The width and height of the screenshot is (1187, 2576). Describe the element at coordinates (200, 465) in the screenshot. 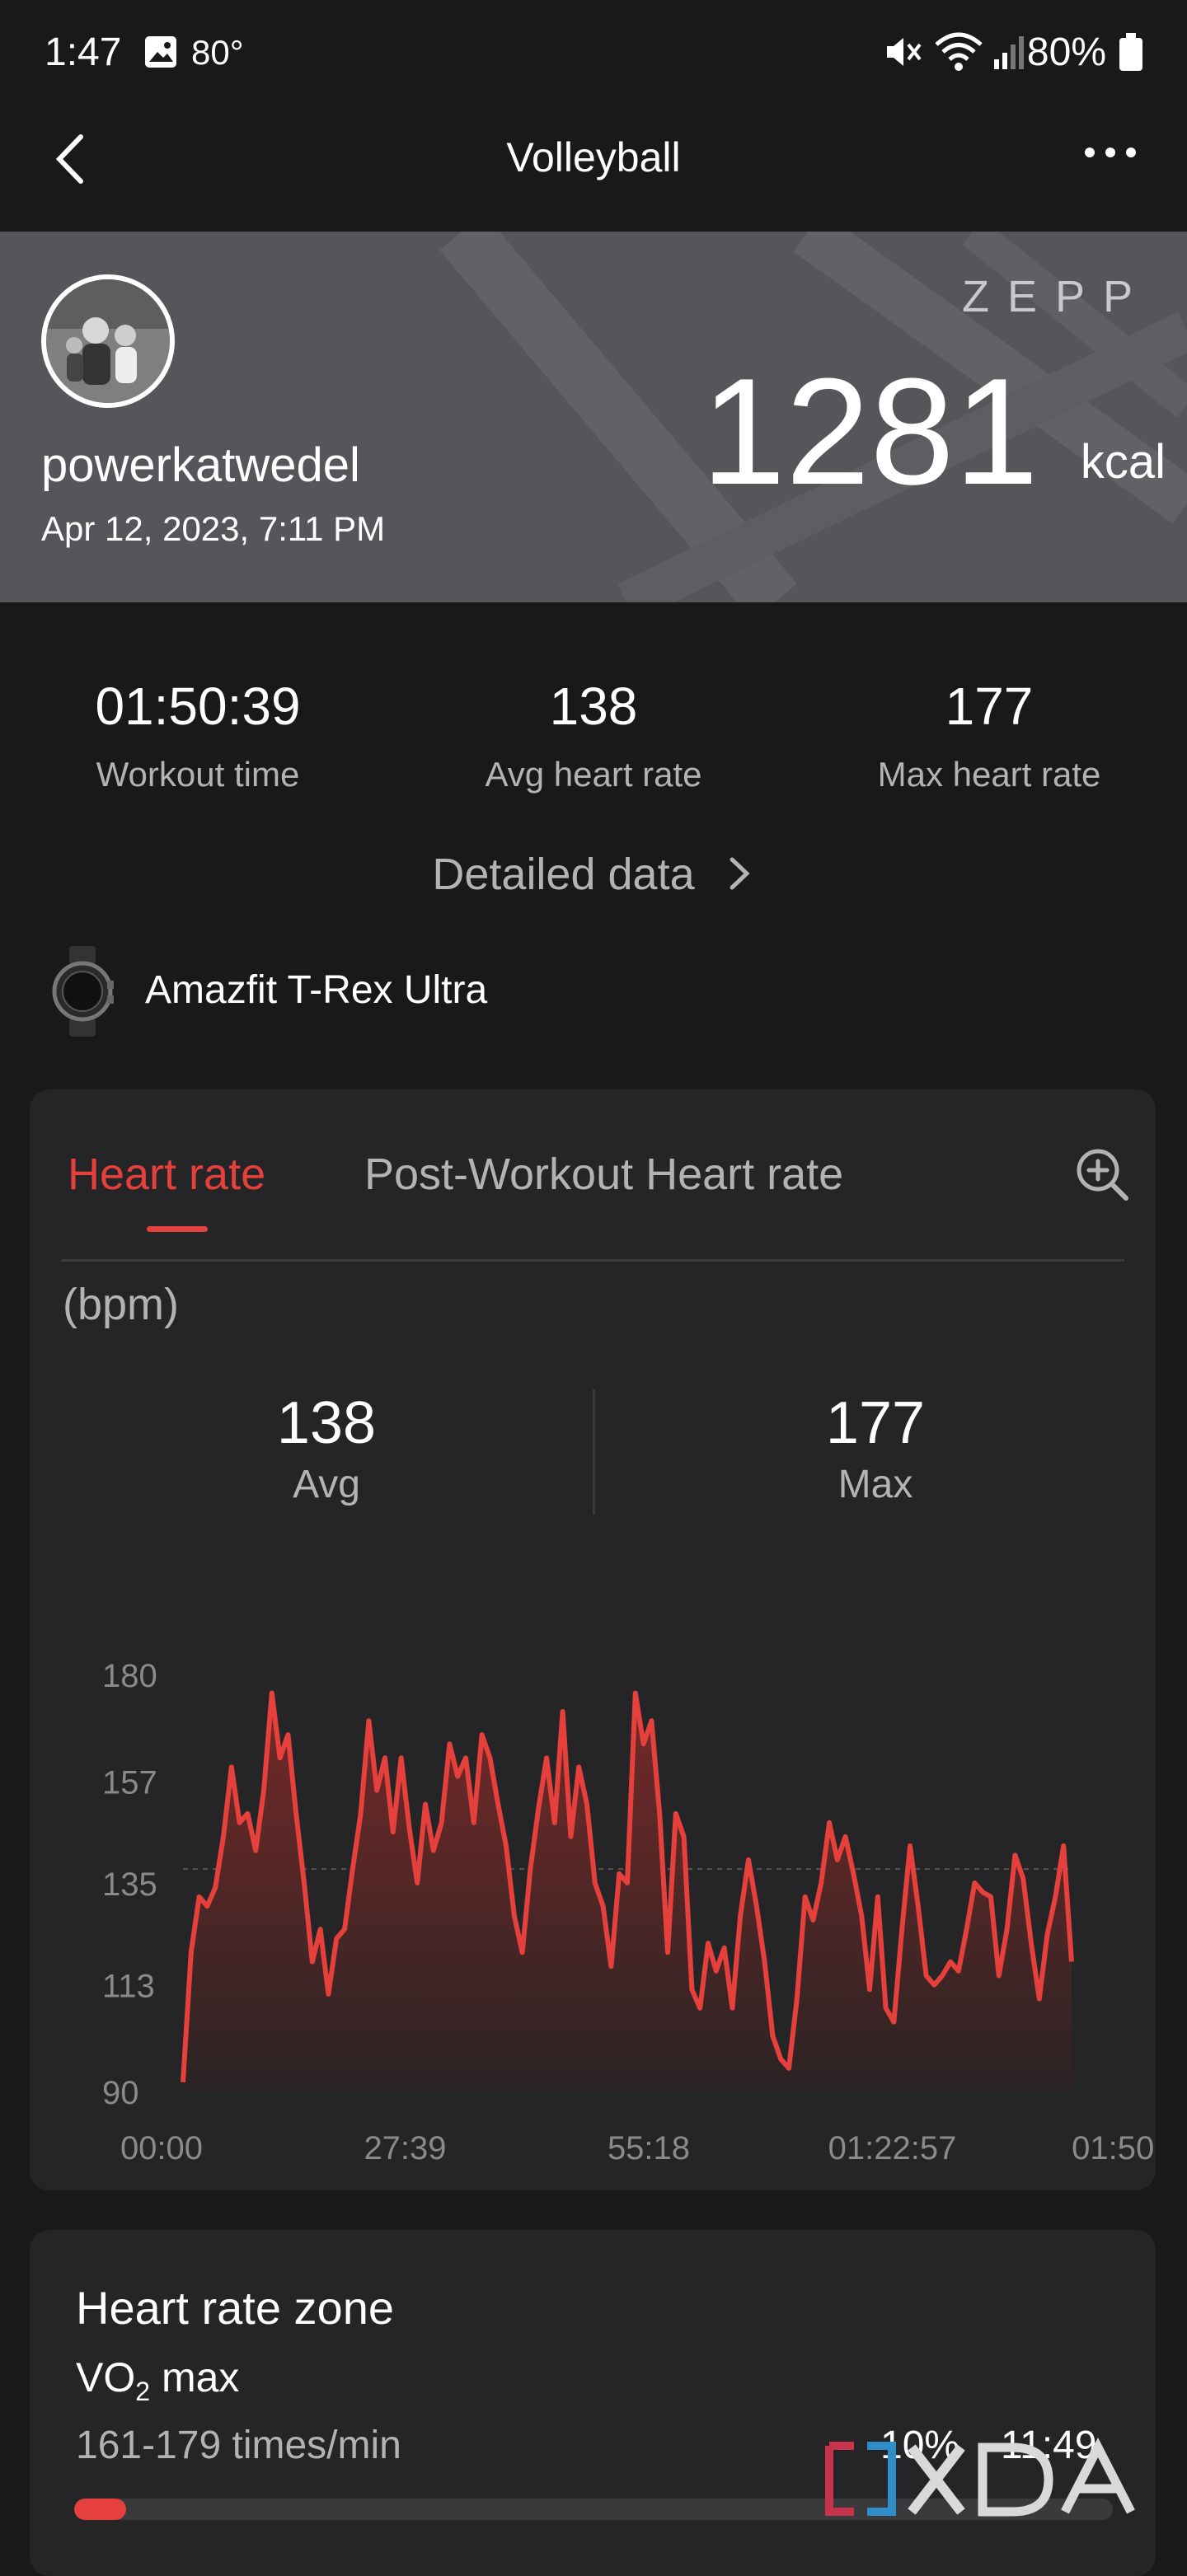

I see `username: powerkatwedel` at that location.